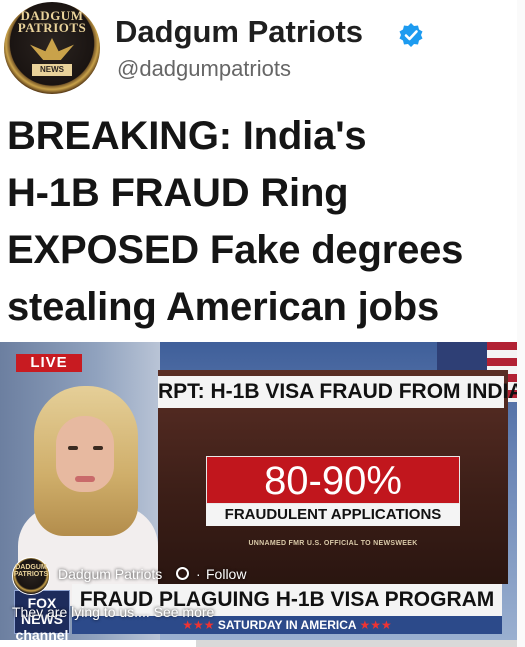 This screenshot has height=647, width=525. I want to click on overlay-avatar: DADGUM PATRIOTS, so click(31, 576).